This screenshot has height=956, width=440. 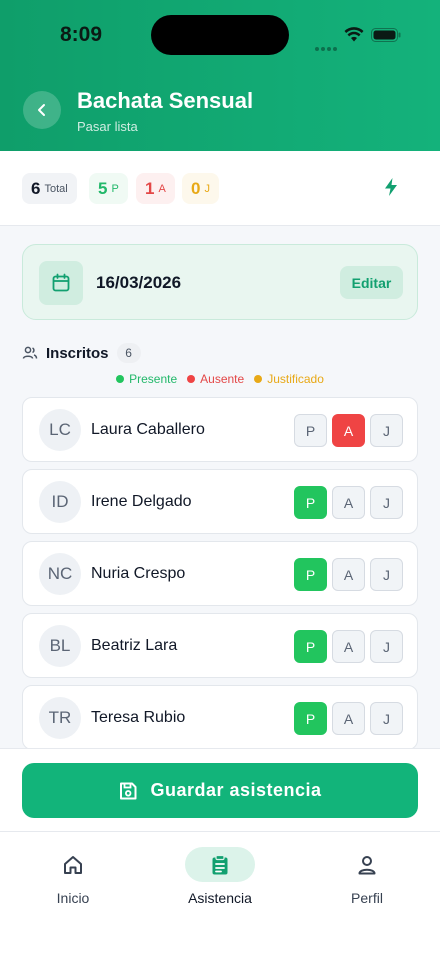 I want to click on page-title: Bachata Sensual, so click(x=165, y=100).